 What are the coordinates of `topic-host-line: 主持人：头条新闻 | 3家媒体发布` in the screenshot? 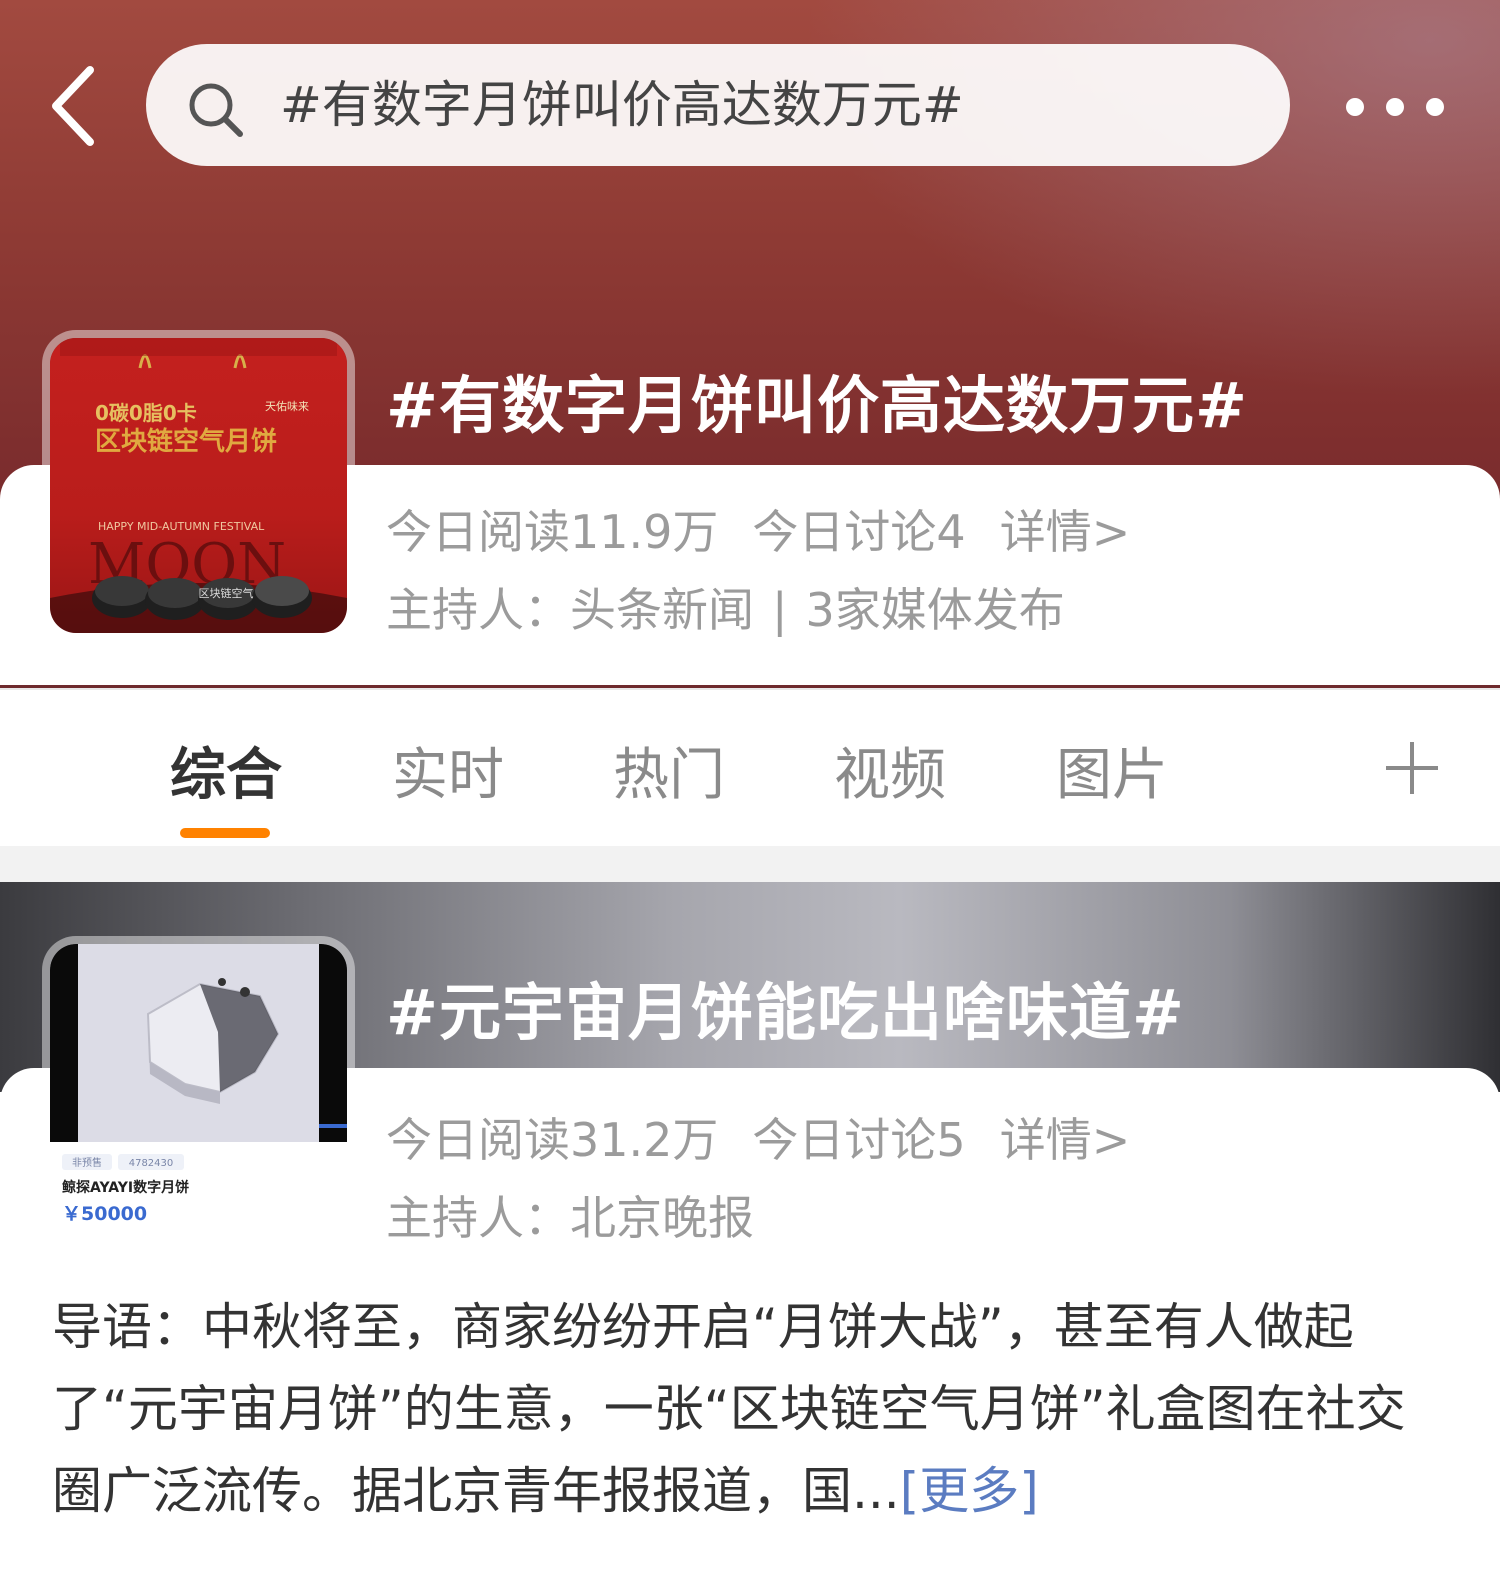 It's located at (725, 607).